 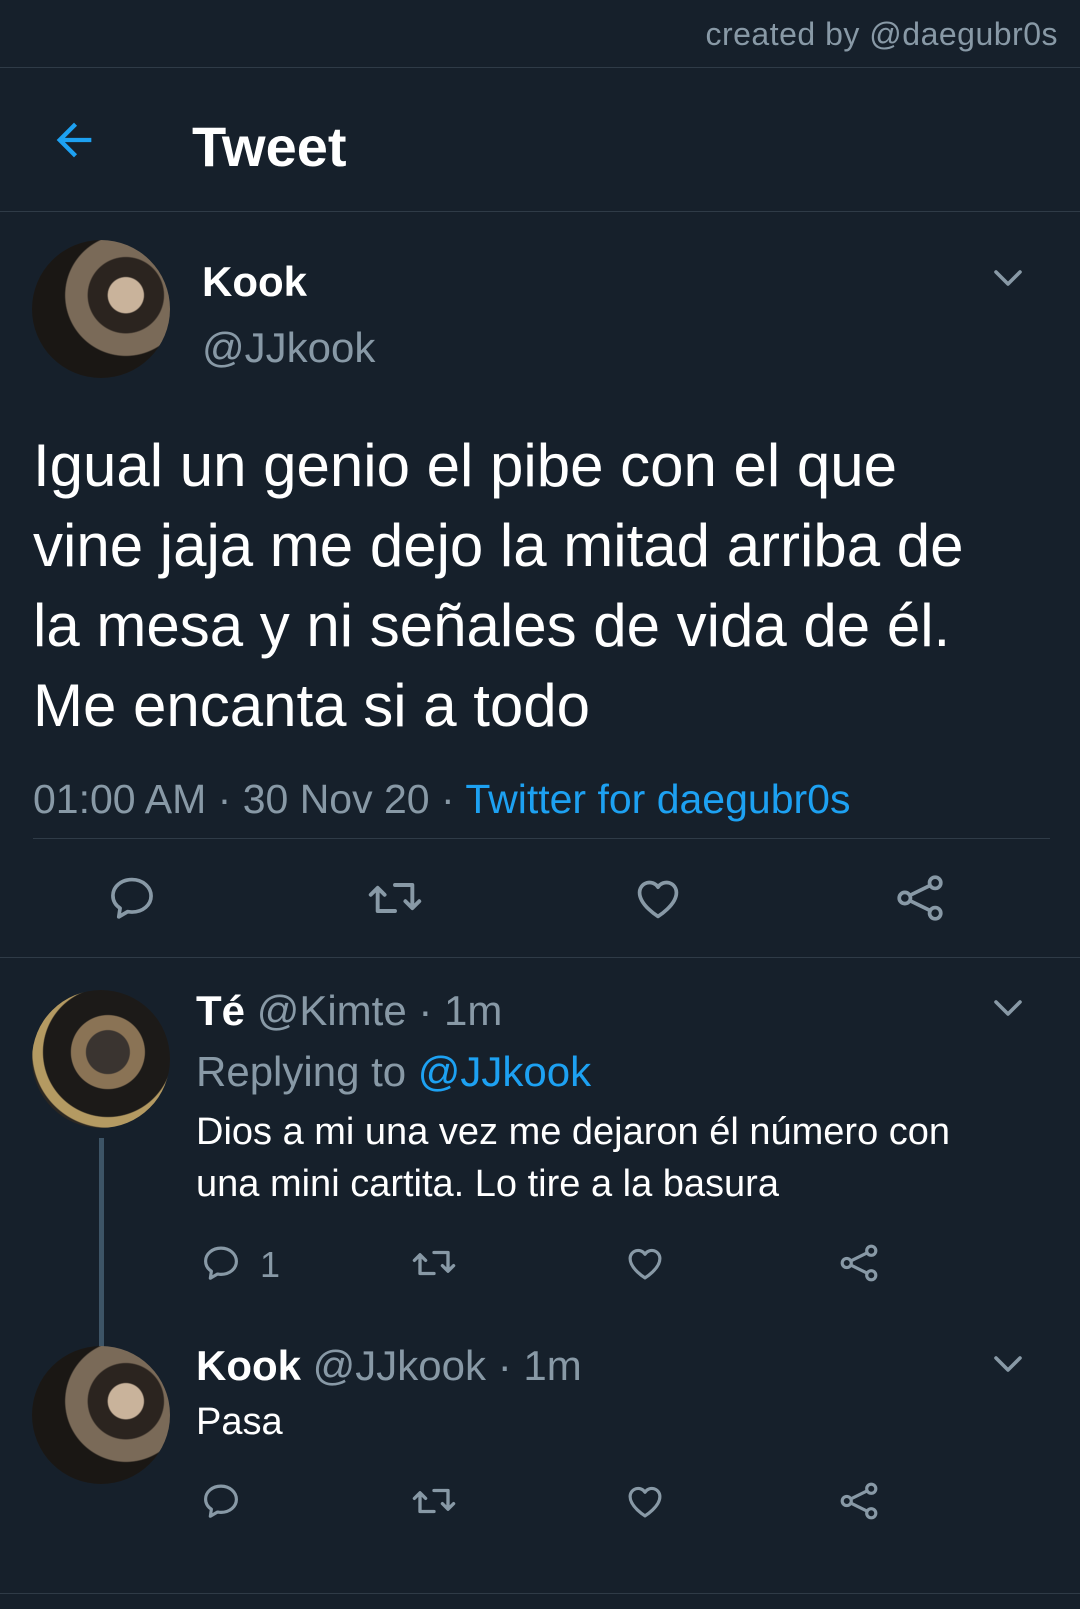 I want to click on reply-header: Té @Kimte · 1m, so click(x=349, y=1011).